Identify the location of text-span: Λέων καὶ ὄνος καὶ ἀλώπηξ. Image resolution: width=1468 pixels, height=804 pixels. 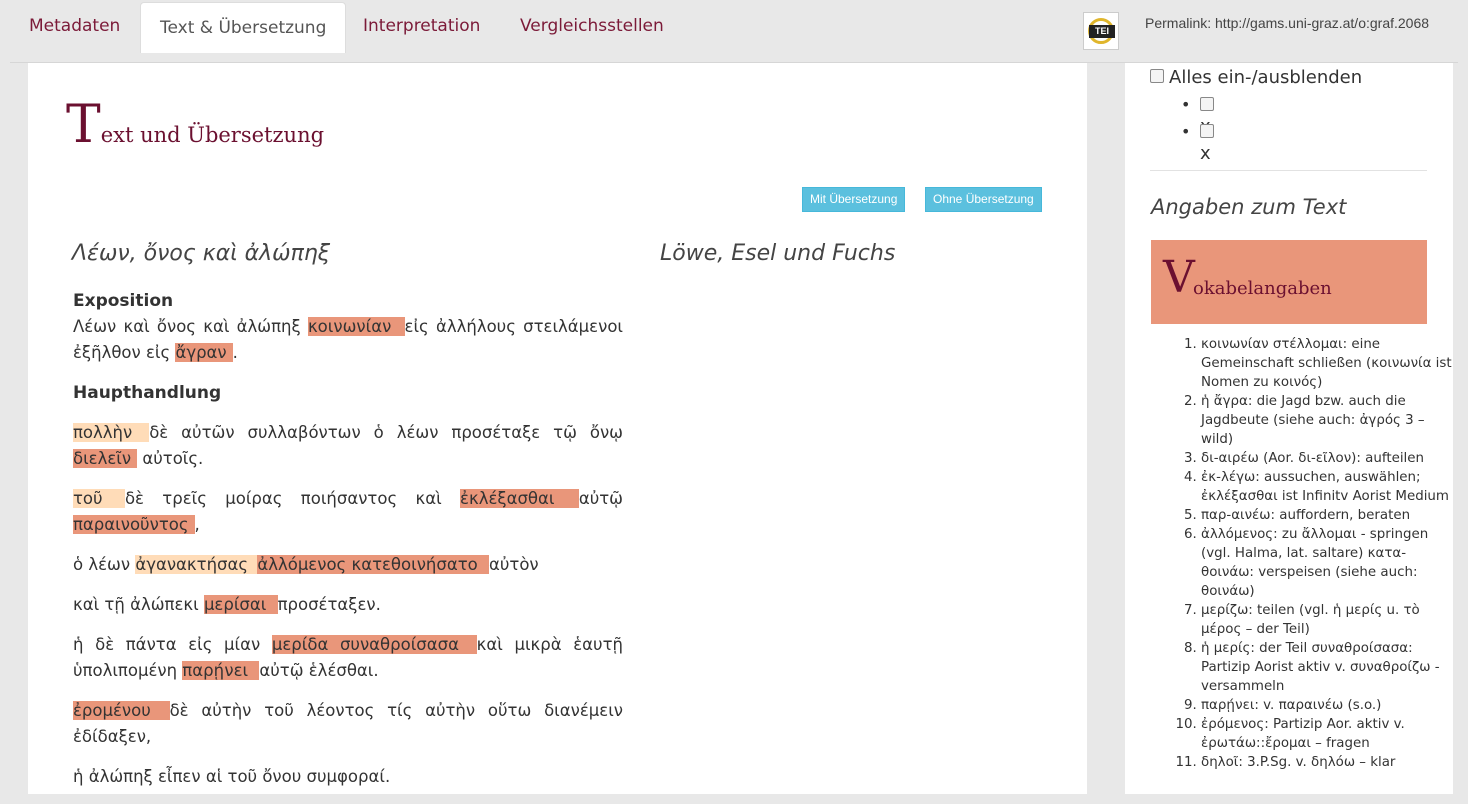
(190, 326).